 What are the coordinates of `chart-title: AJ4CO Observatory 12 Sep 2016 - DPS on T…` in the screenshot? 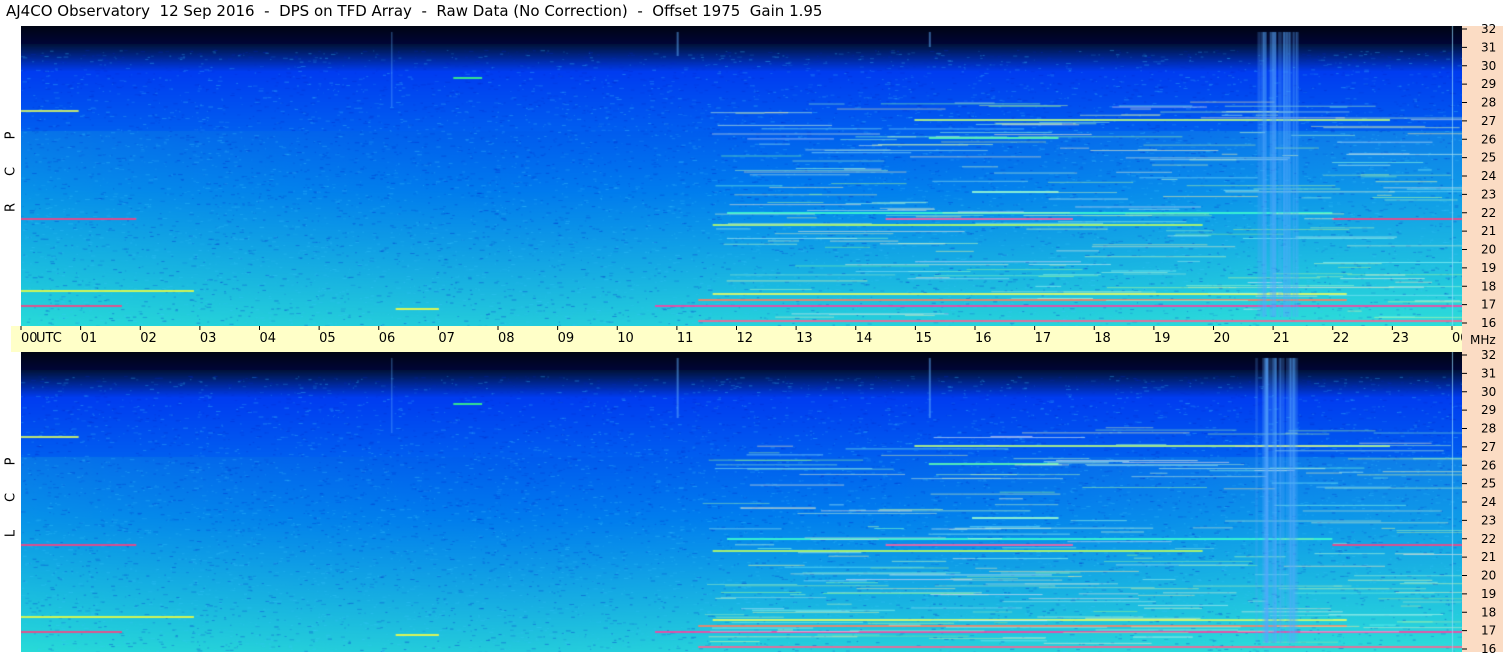 It's located at (414, 11).